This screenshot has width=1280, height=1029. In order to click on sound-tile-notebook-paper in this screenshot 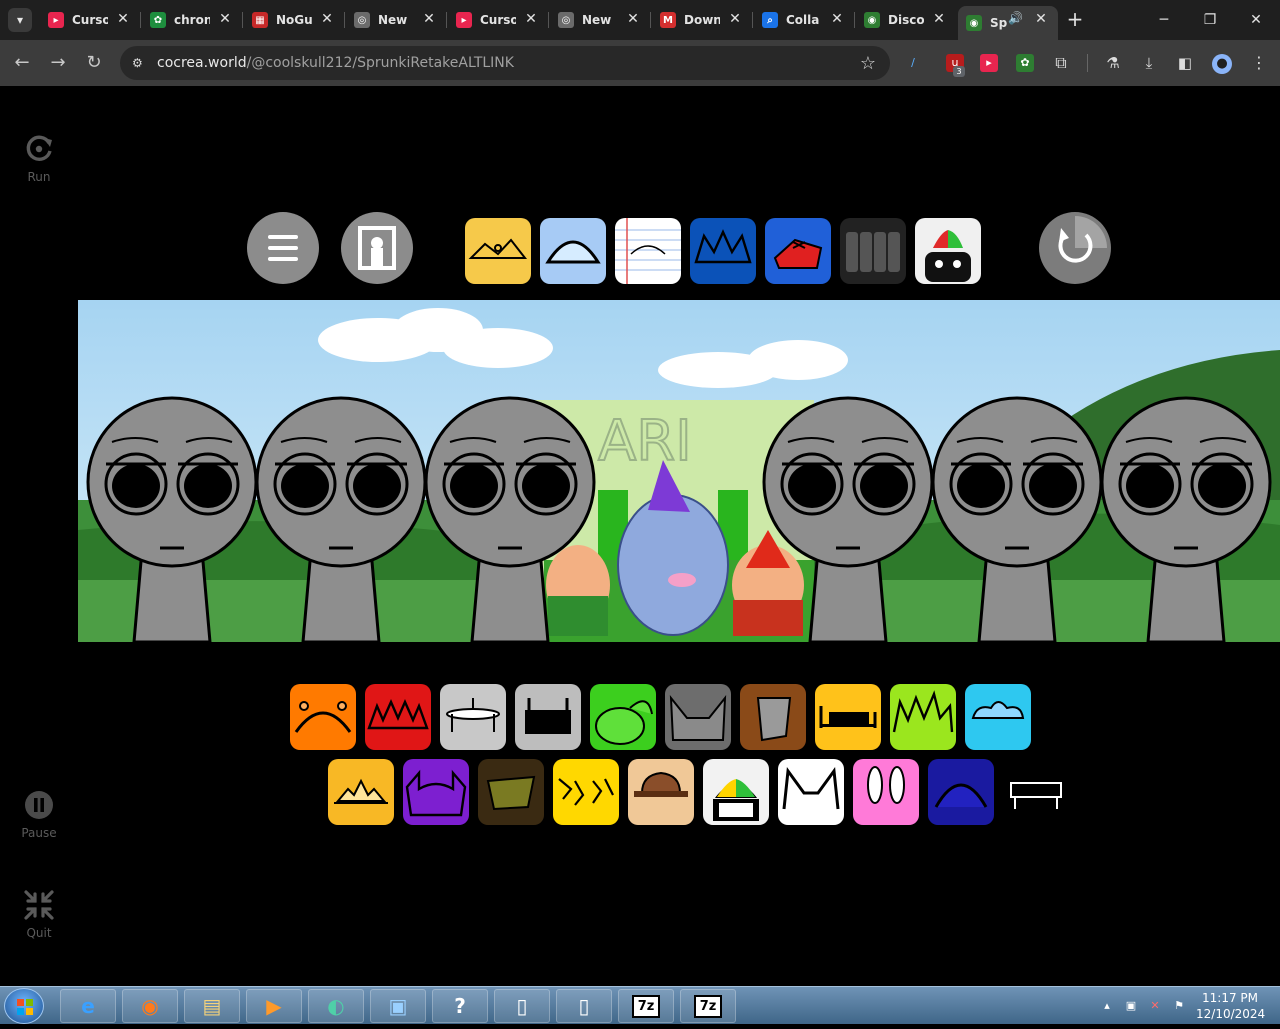, I will do `click(648, 251)`.